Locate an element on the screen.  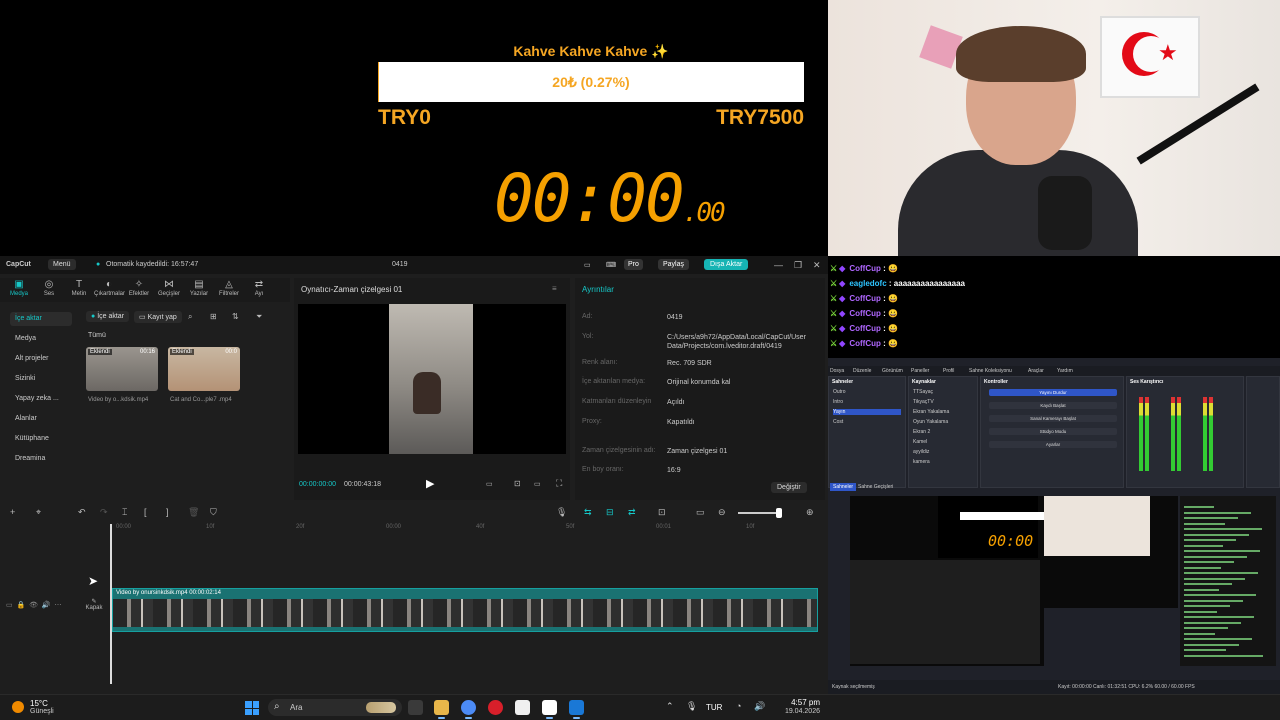
source-item: Ekran Yakalama is located at coordinates (931, 412).